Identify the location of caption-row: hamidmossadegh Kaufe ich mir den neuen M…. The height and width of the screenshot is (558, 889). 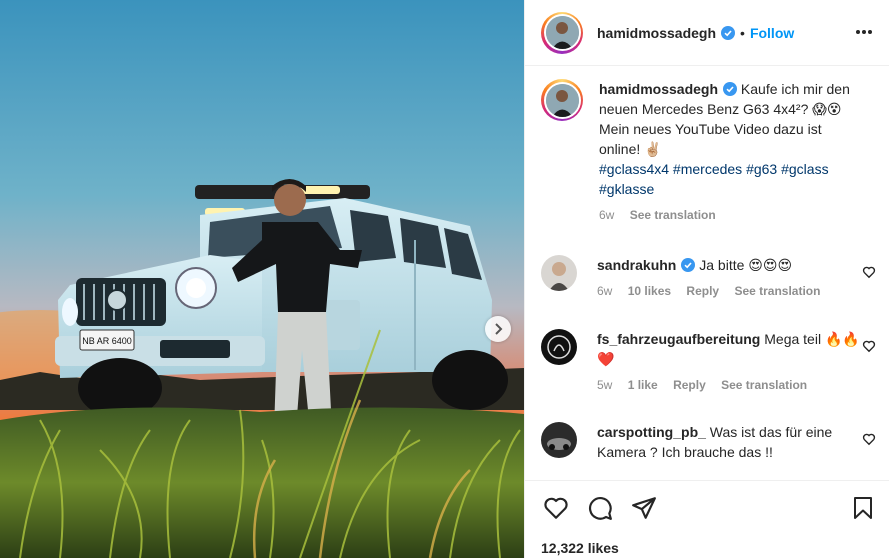
(708, 151).